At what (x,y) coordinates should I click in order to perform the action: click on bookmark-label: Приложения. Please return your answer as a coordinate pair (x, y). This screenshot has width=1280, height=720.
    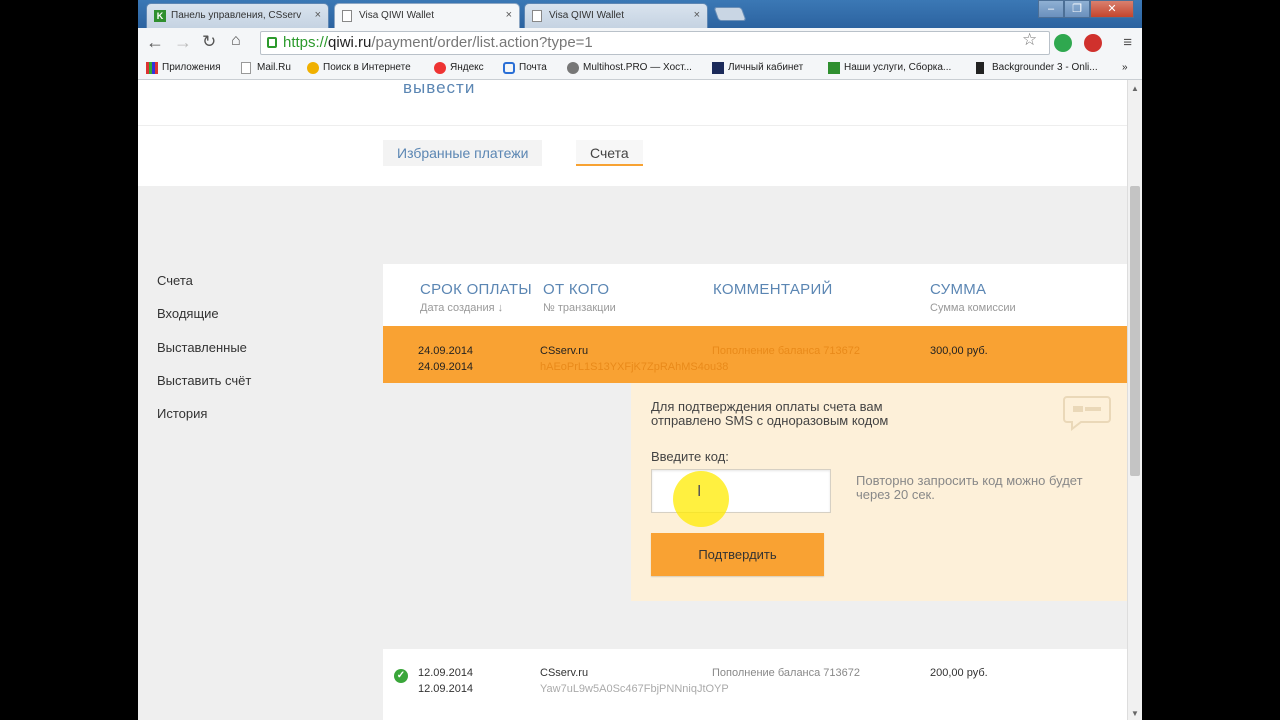
    Looking at the image, I should click on (191, 67).